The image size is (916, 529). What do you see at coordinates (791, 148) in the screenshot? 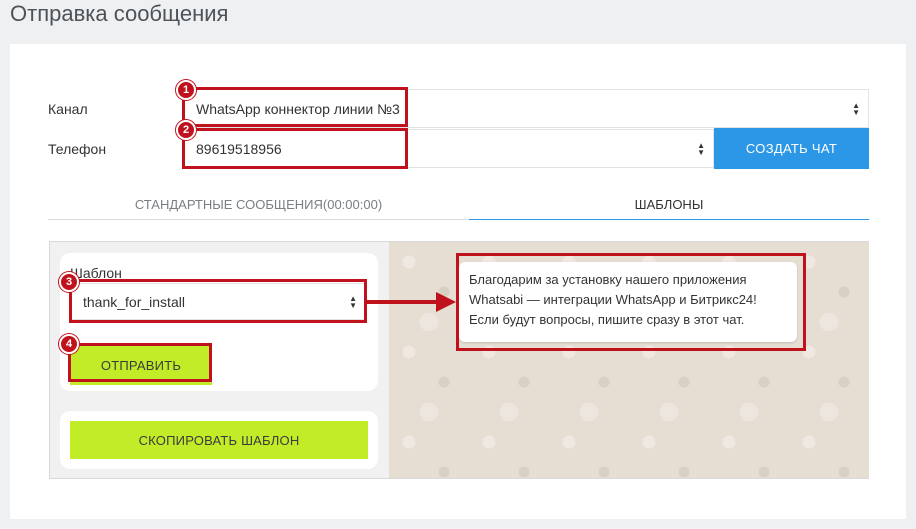
I see `create-chat-button: СОЗДАТЬ ЧАТ` at bounding box center [791, 148].